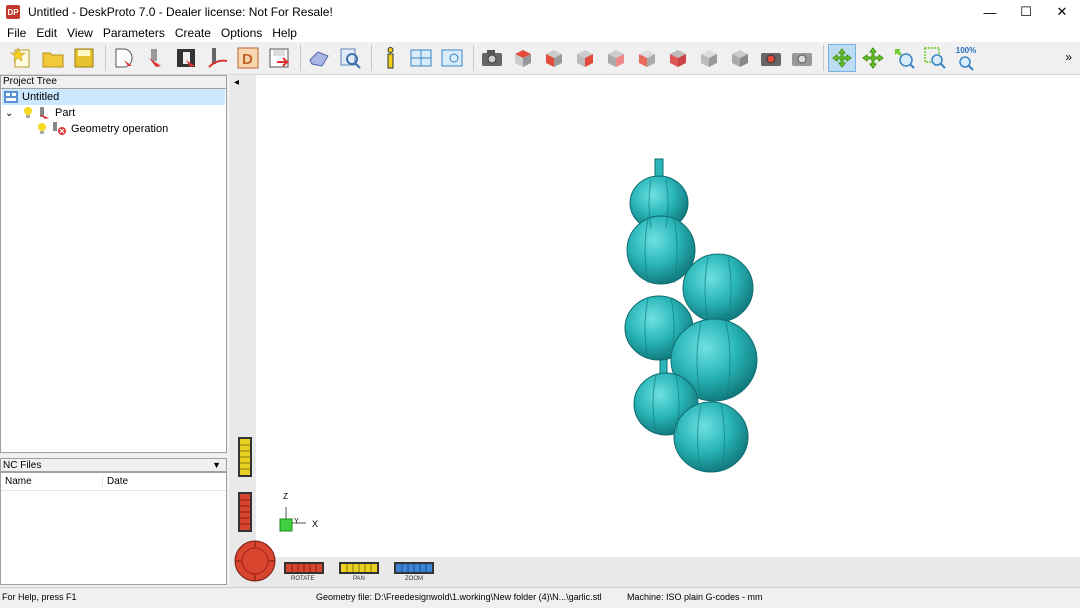 This screenshot has height=608, width=1080. I want to click on info-icon, so click(390, 58).